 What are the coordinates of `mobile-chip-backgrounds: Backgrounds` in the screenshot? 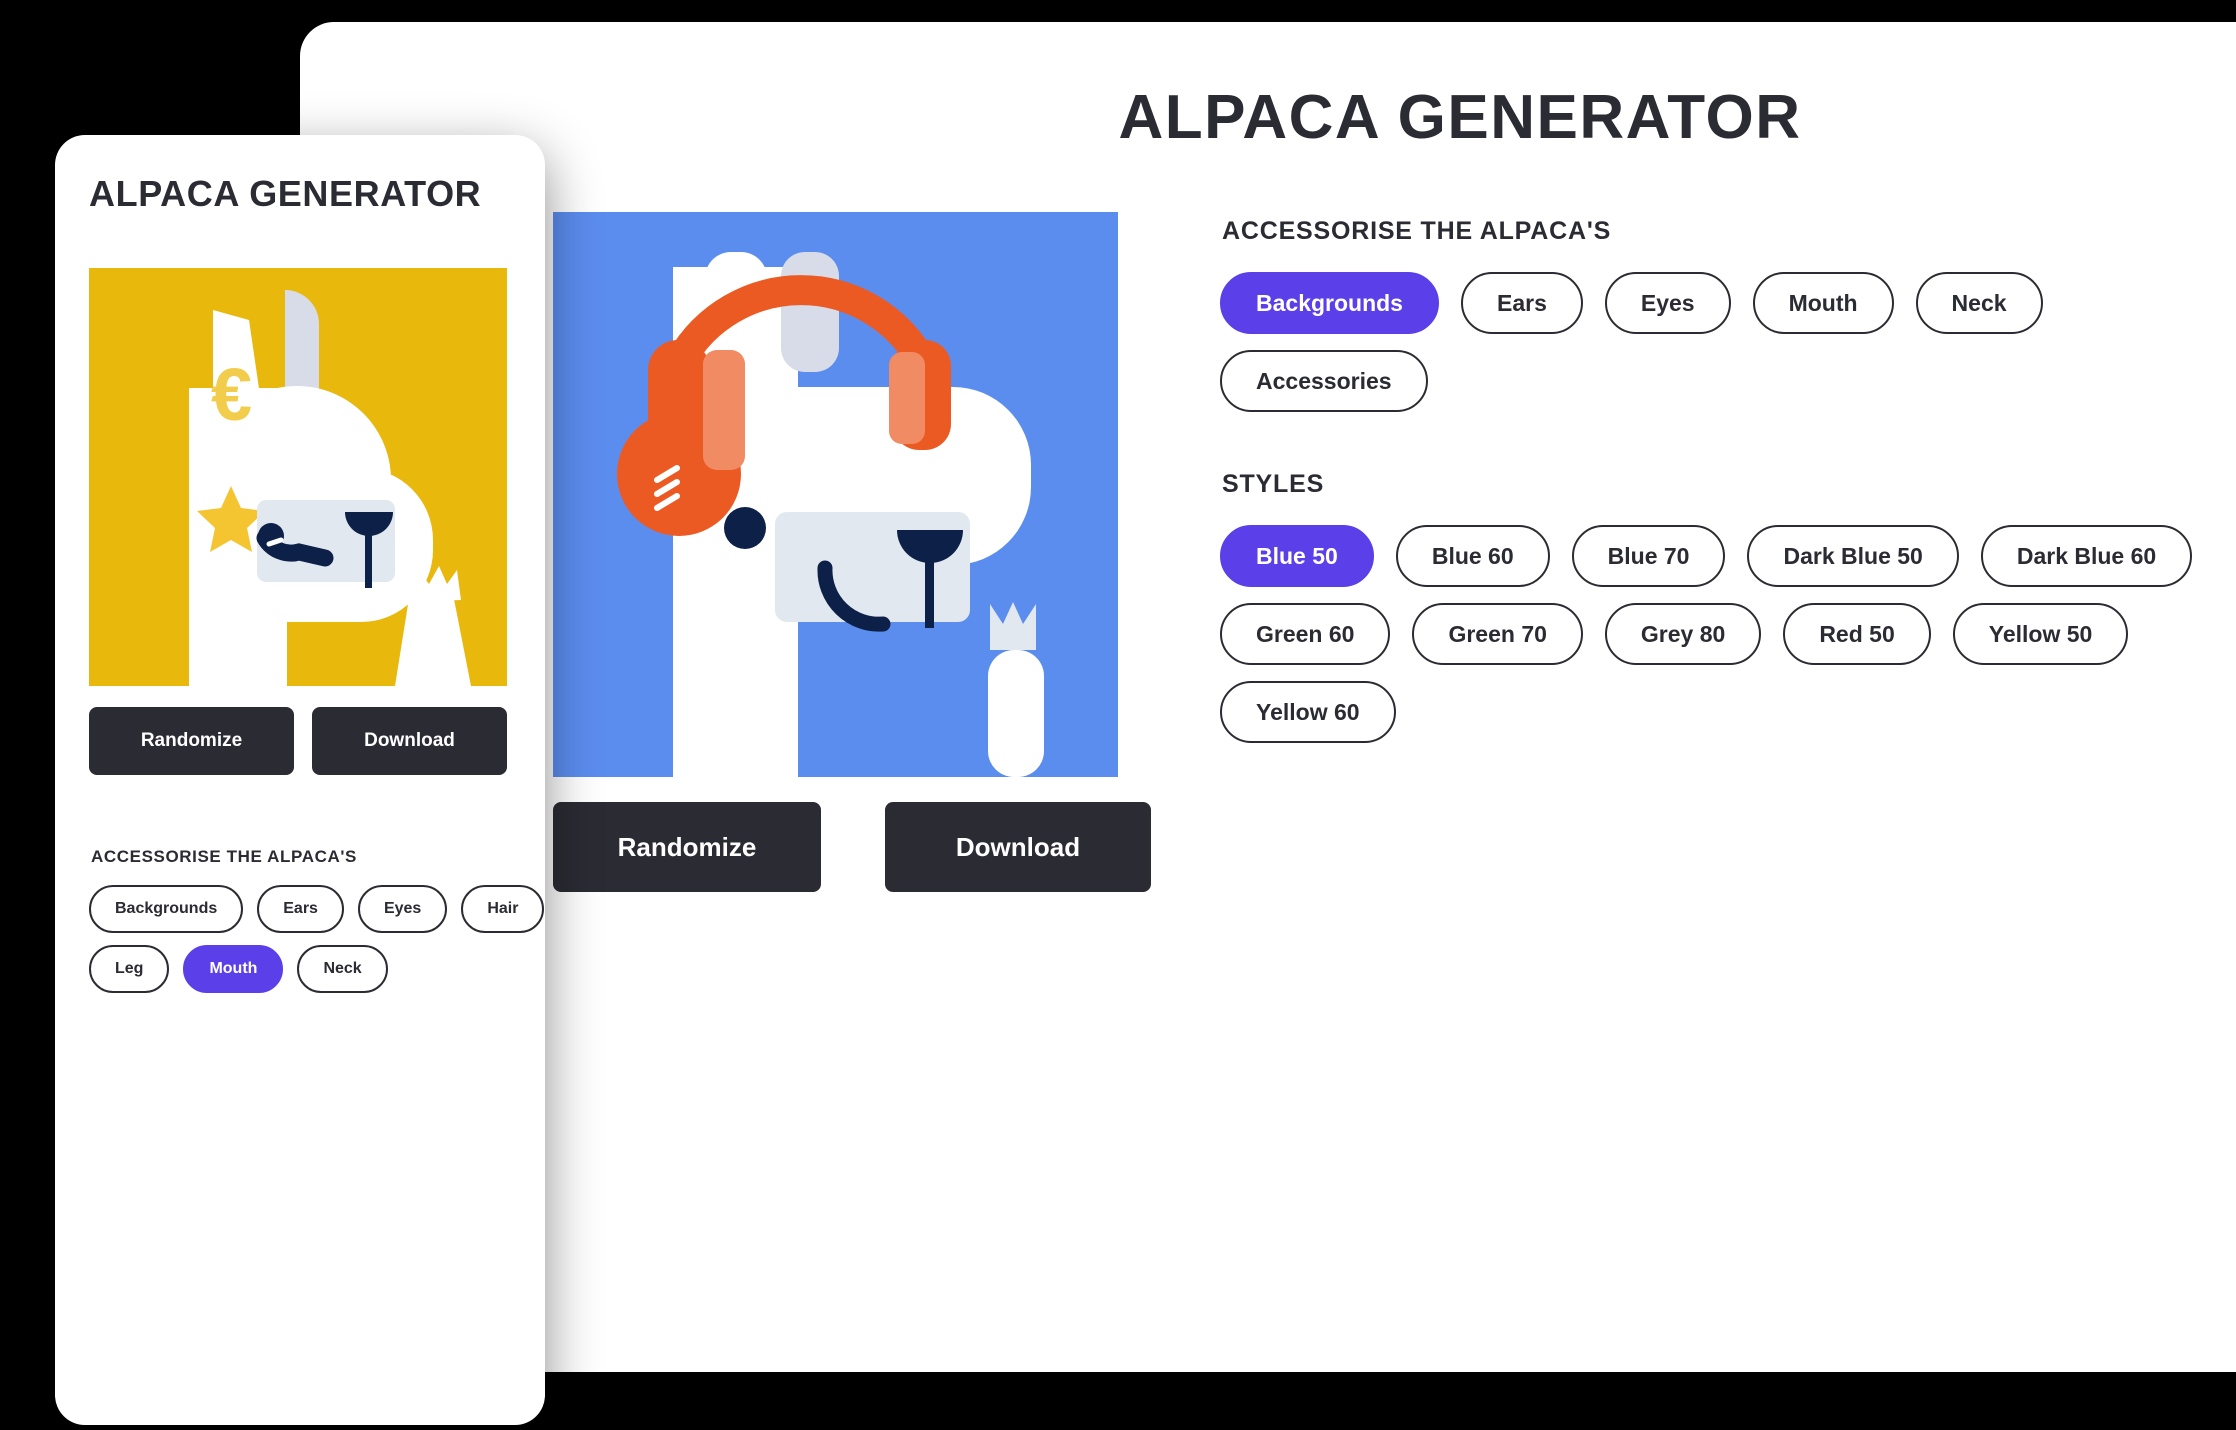 It's located at (166, 909).